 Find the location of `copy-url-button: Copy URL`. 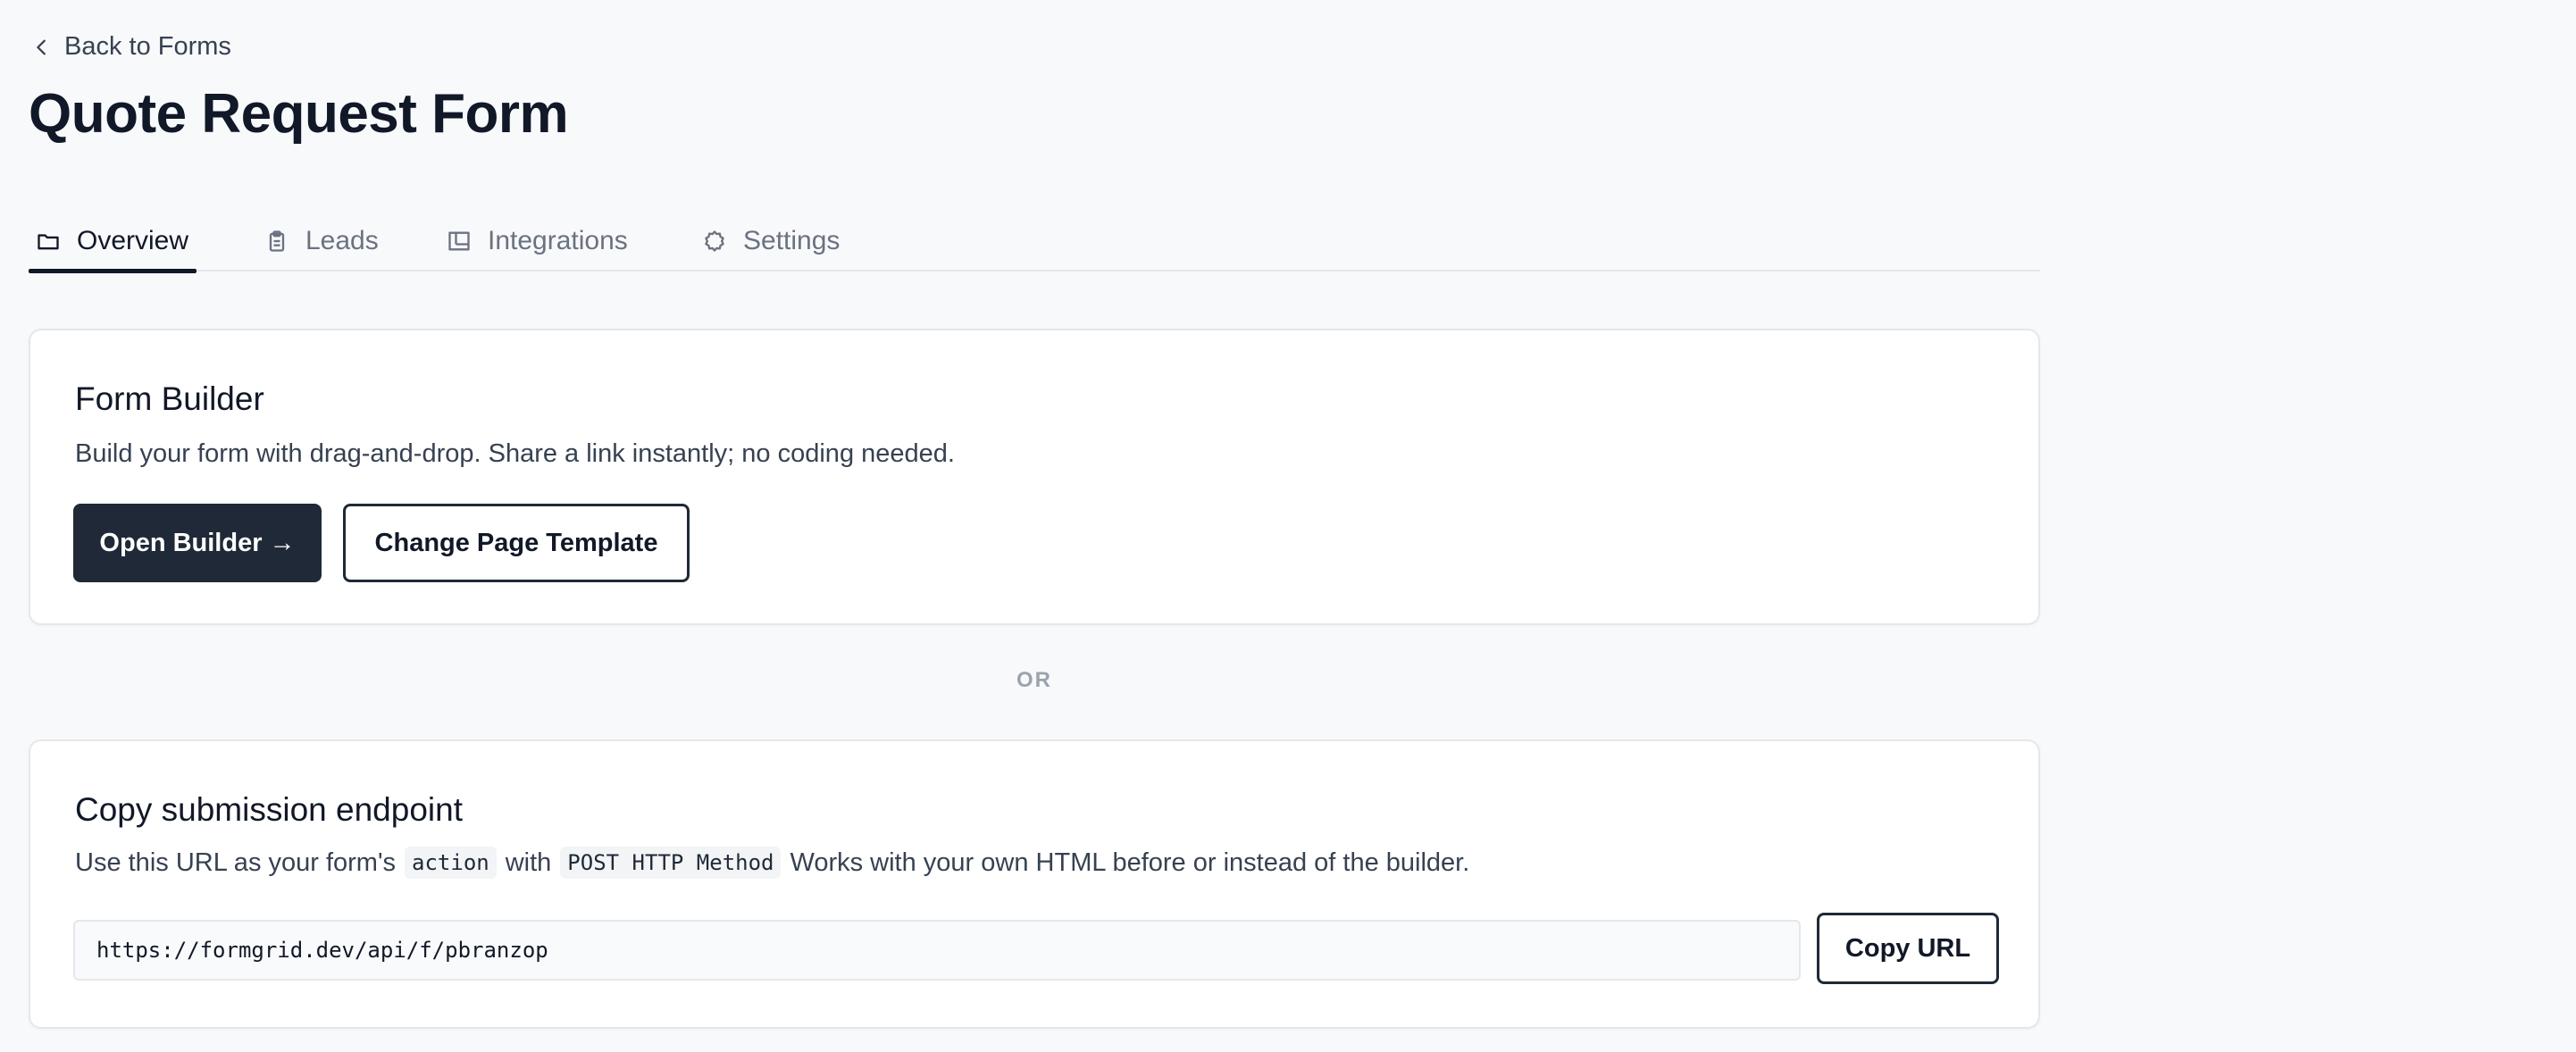

copy-url-button: Copy URL is located at coordinates (1908, 949).